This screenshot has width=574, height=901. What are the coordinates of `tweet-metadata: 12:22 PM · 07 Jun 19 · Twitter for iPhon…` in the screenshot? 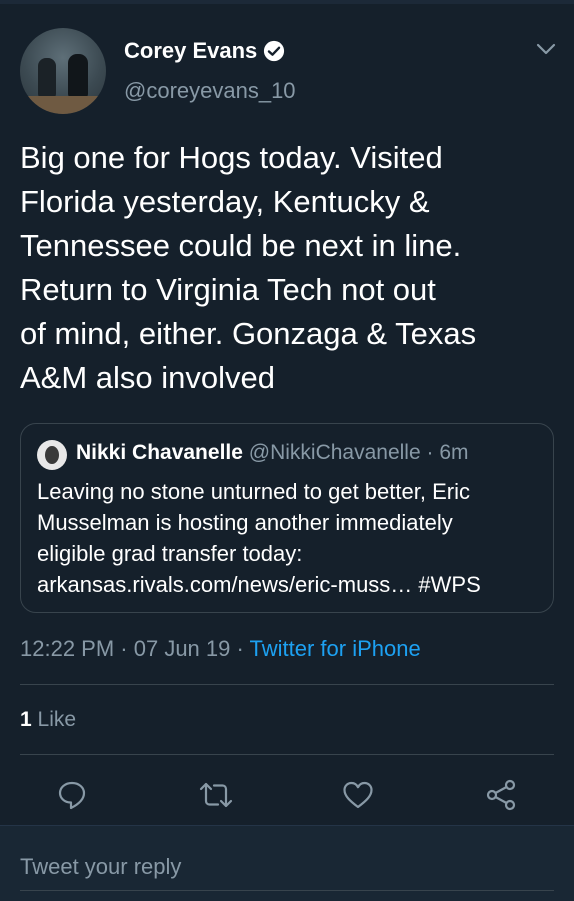 It's located at (220, 649).